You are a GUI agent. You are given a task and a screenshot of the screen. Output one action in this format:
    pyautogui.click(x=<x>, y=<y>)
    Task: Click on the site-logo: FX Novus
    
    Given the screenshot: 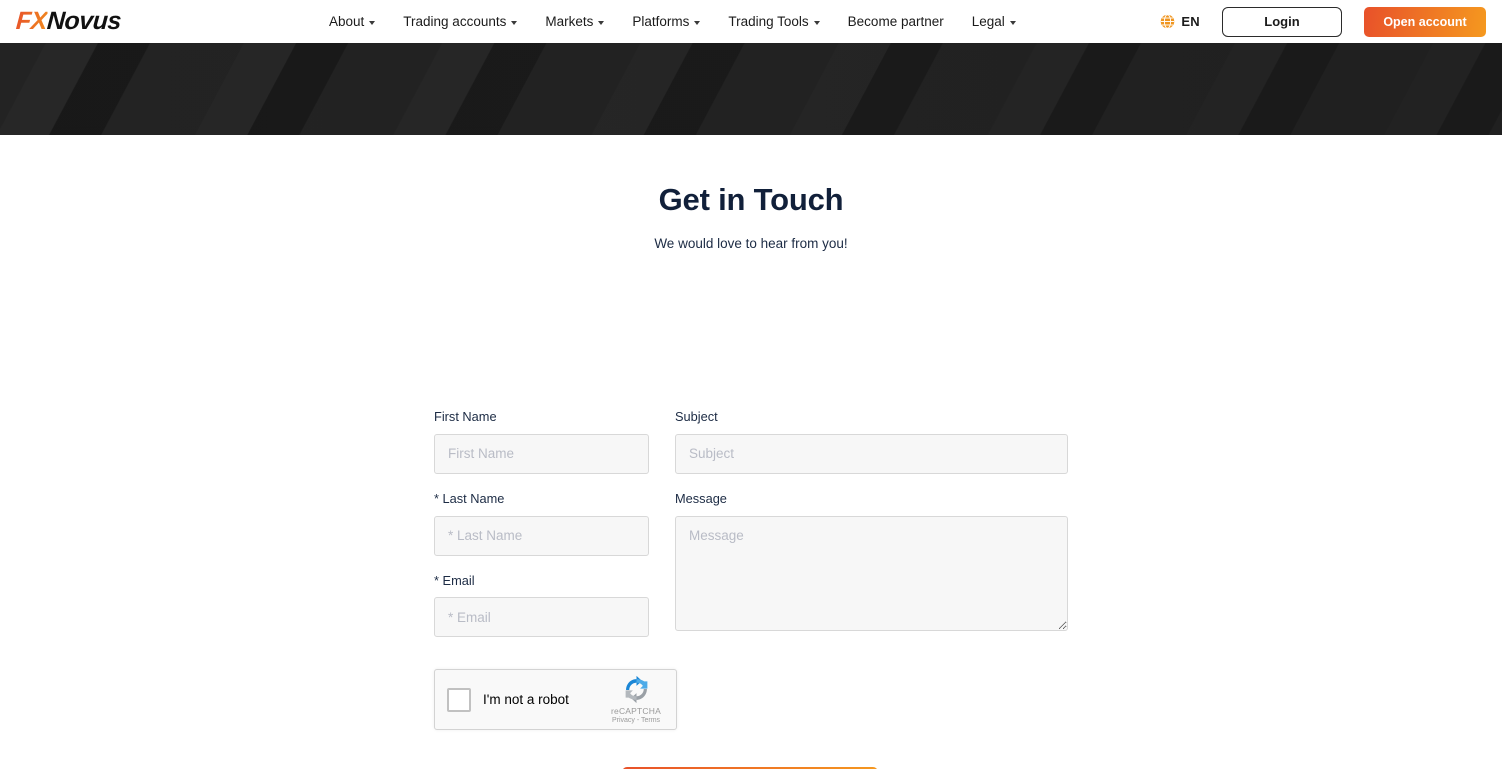 What is the action you would take?
    pyautogui.click(x=68, y=21)
    